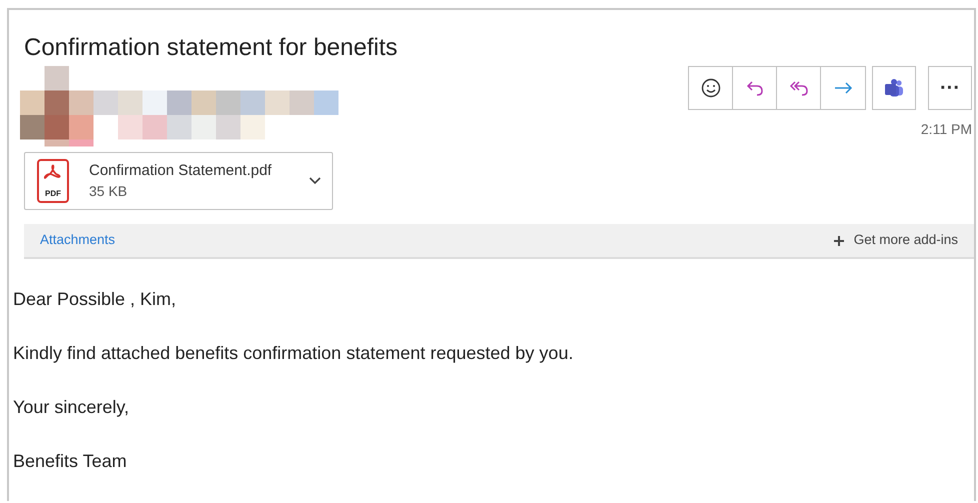 The width and height of the screenshot is (978, 503). What do you see at coordinates (950, 88) in the screenshot?
I see `more-button: ···` at bounding box center [950, 88].